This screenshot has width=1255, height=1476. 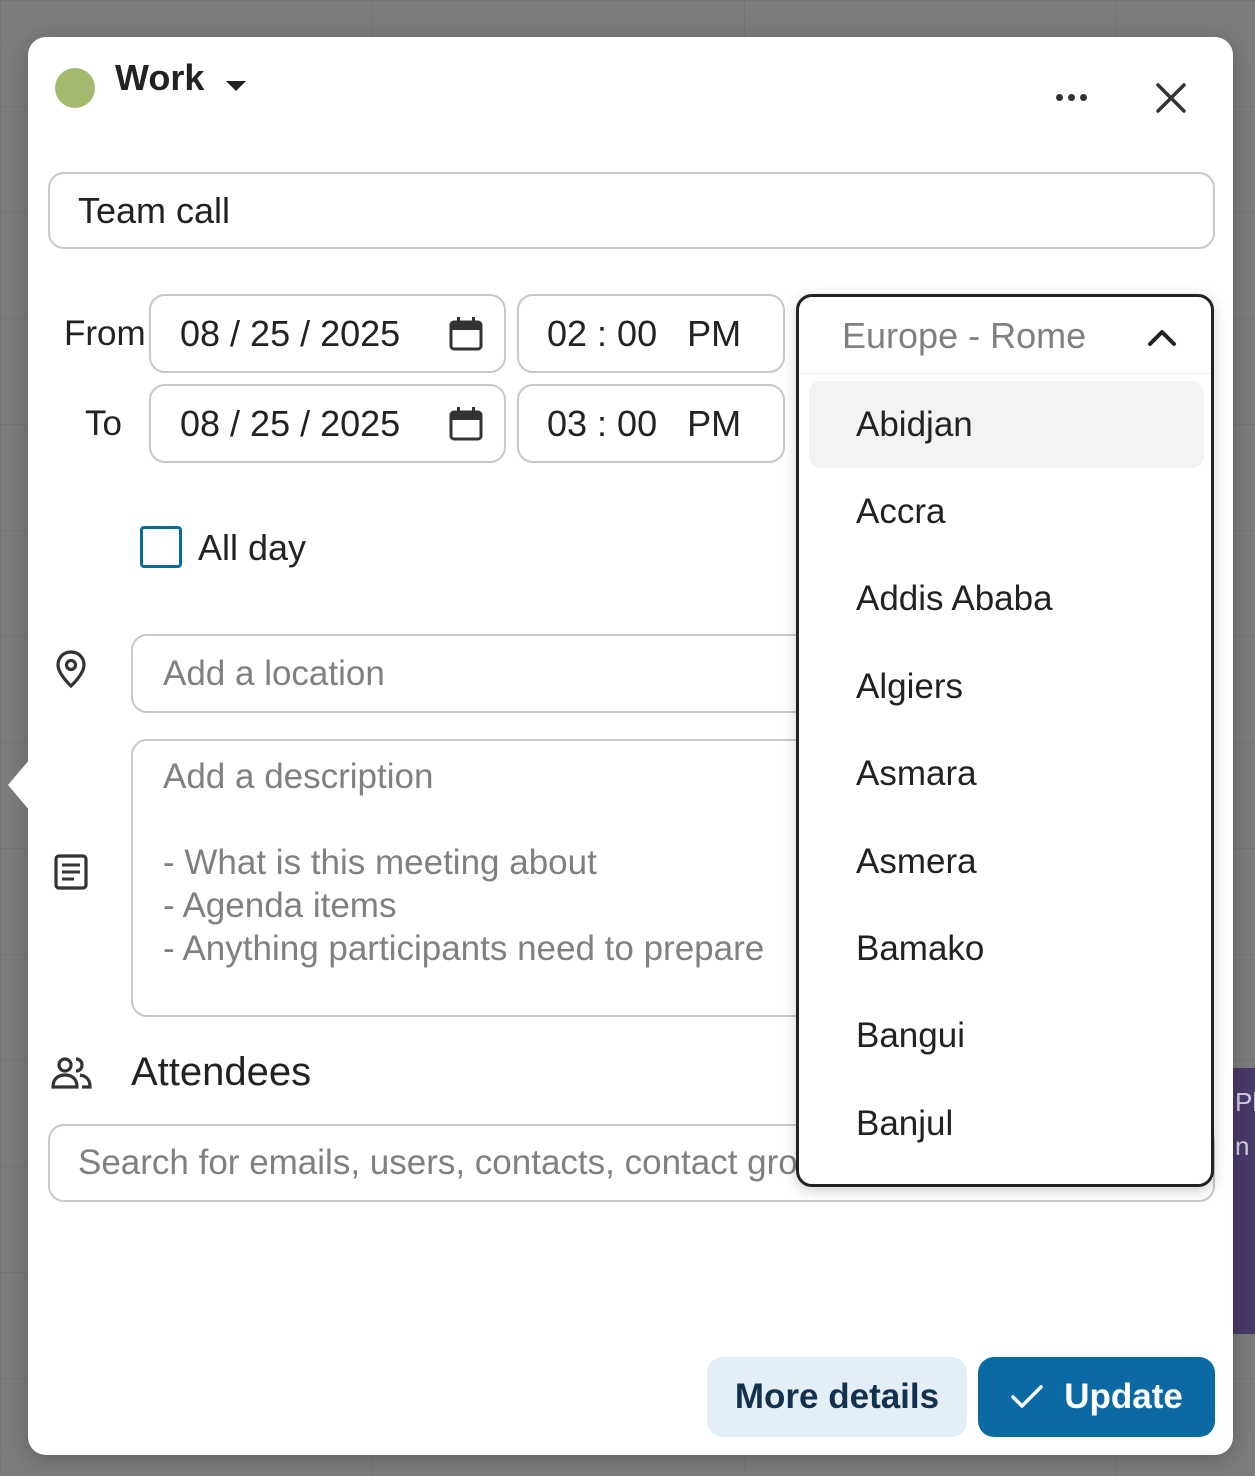 What do you see at coordinates (1006, 861) in the screenshot?
I see `timezone-option: Asmera` at bounding box center [1006, 861].